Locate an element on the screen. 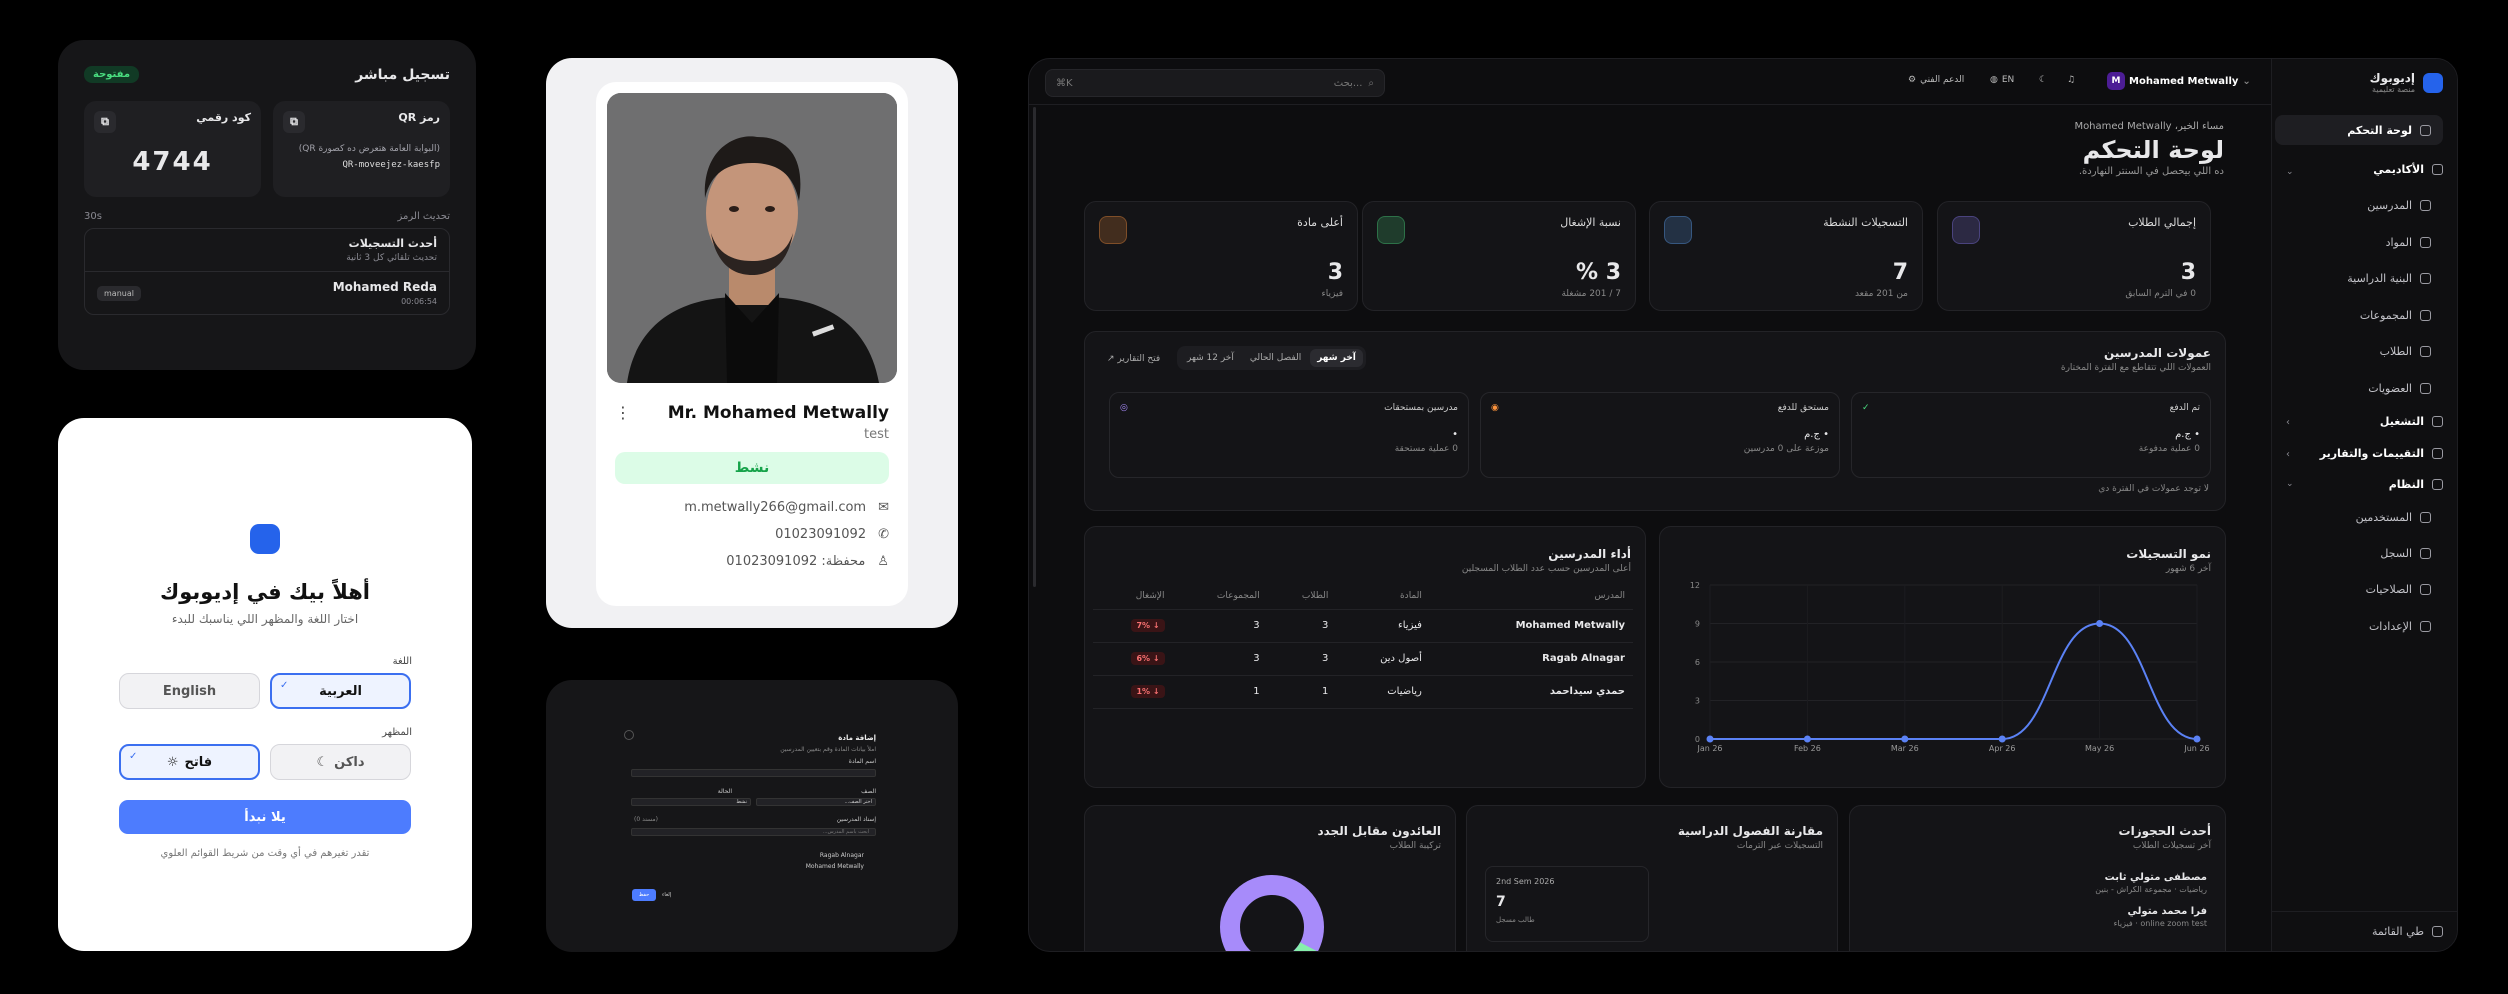 The width and height of the screenshot is (2508, 994). more-menu-icon: ⋮ is located at coordinates (619, 412).